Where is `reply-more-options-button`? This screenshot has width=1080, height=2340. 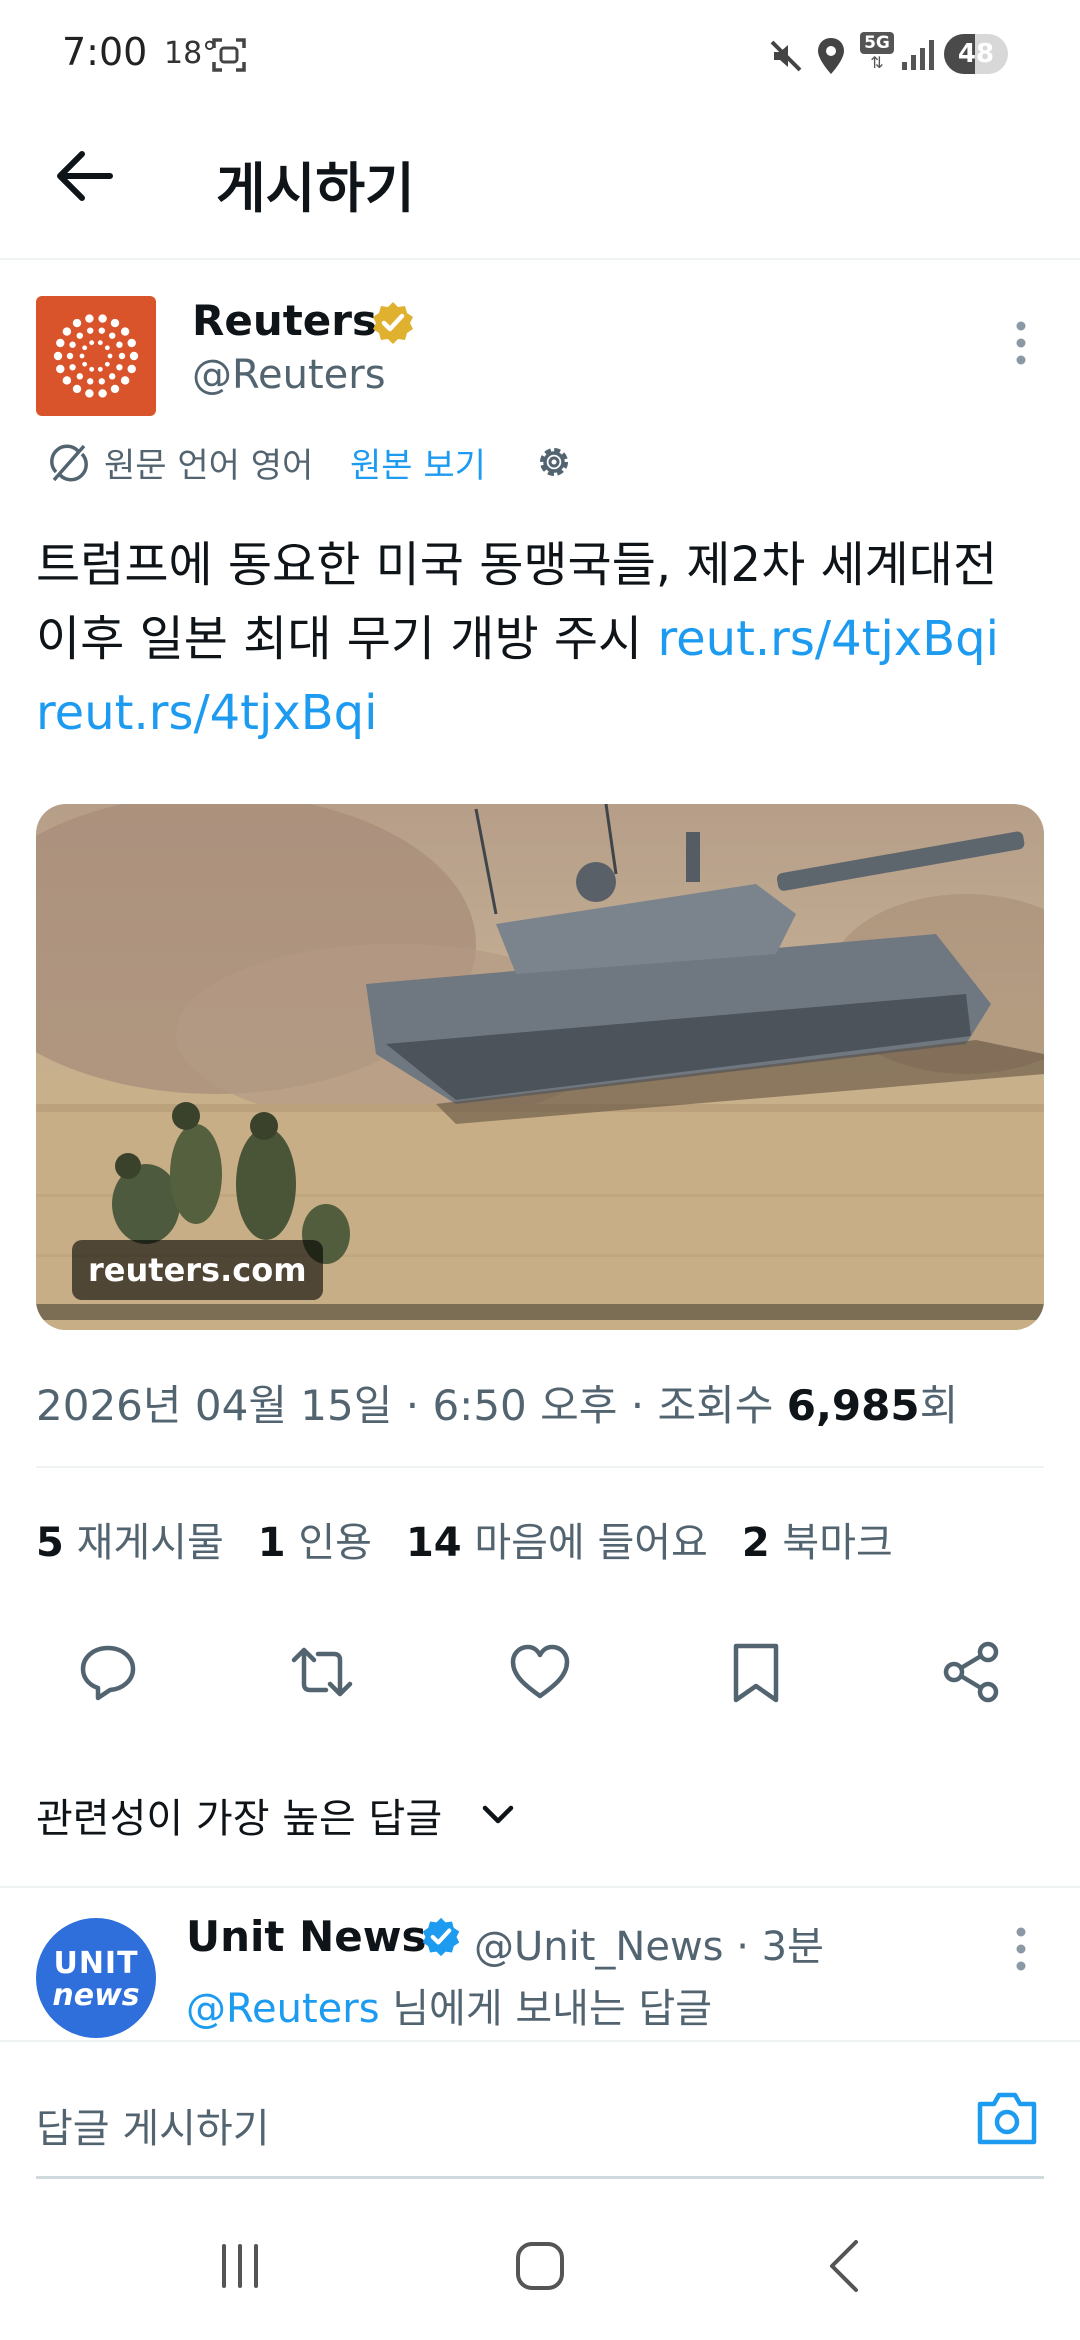
reply-more-options-button is located at coordinates (1021, 1949).